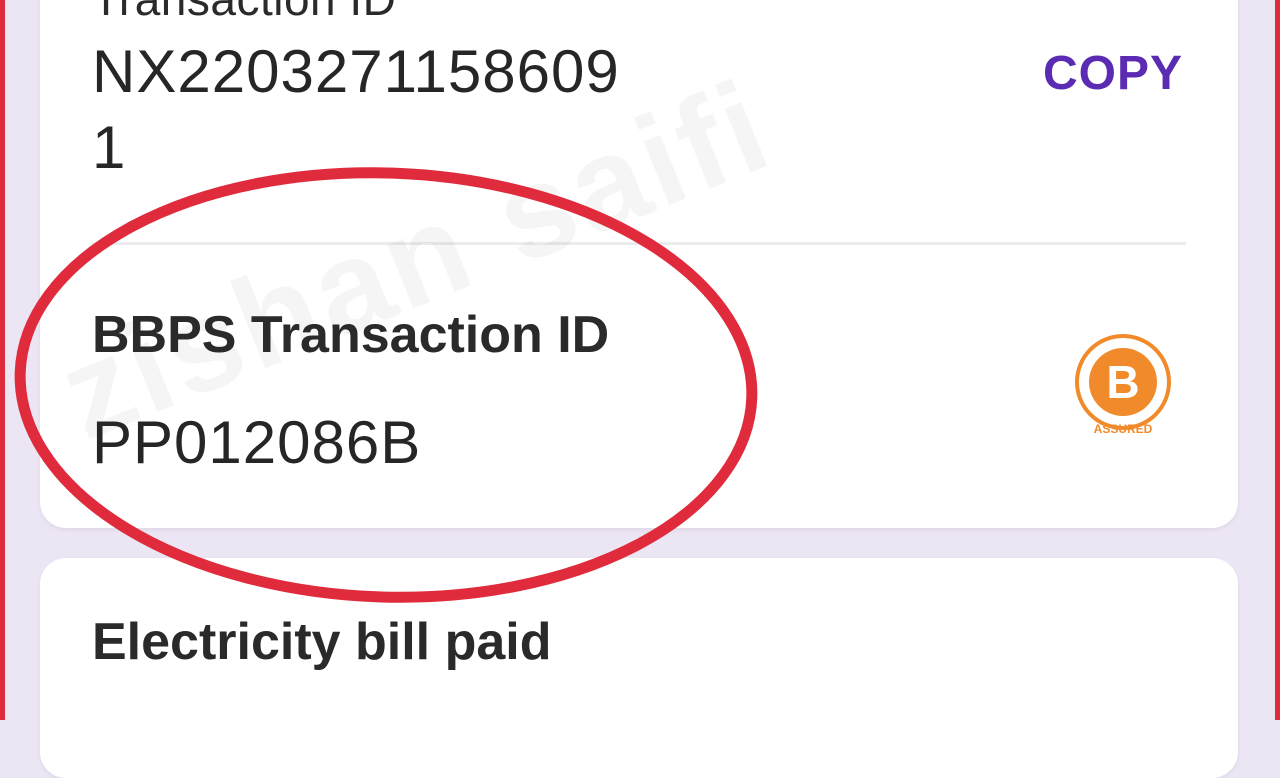 The width and height of the screenshot is (1280, 778). What do you see at coordinates (351, 335) in the screenshot?
I see `bbps-transaction-id-label: BBPS Transaction ID` at bounding box center [351, 335].